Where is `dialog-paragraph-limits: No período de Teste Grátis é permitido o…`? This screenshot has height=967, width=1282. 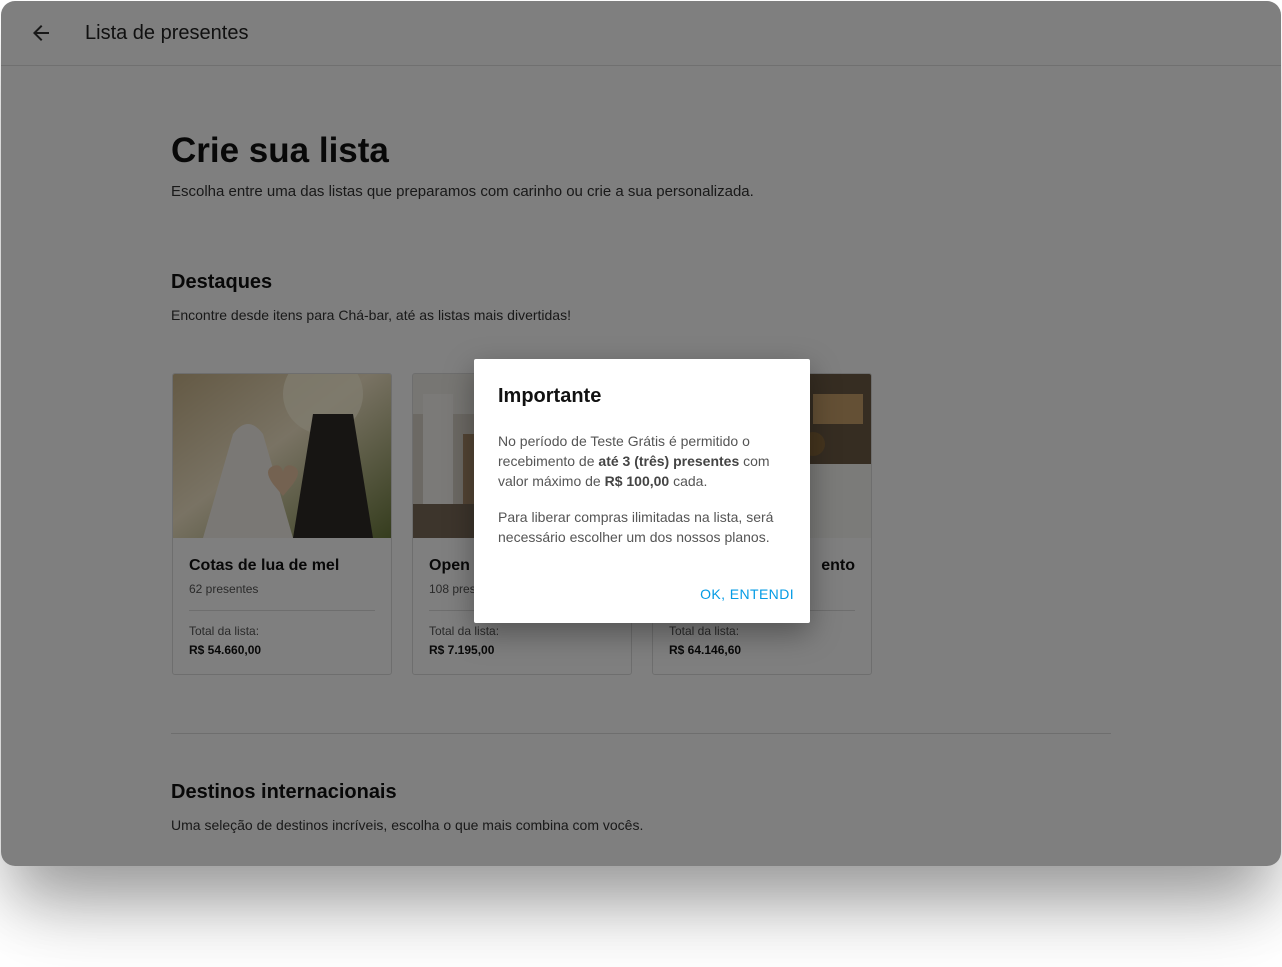
dialog-paragraph-limits: No período de Teste Grátis é permitido o… is located at coordinates (644, 461).